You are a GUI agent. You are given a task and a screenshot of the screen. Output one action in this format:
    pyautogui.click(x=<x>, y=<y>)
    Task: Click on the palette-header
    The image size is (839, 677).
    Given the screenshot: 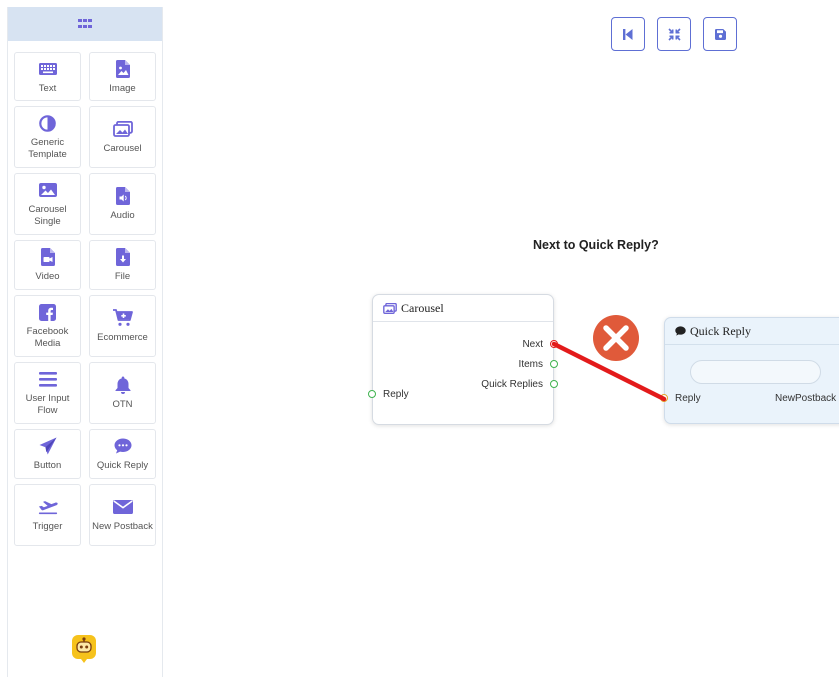 What is the action you would take?
    pyautogui.click(x=85, y=24)
    